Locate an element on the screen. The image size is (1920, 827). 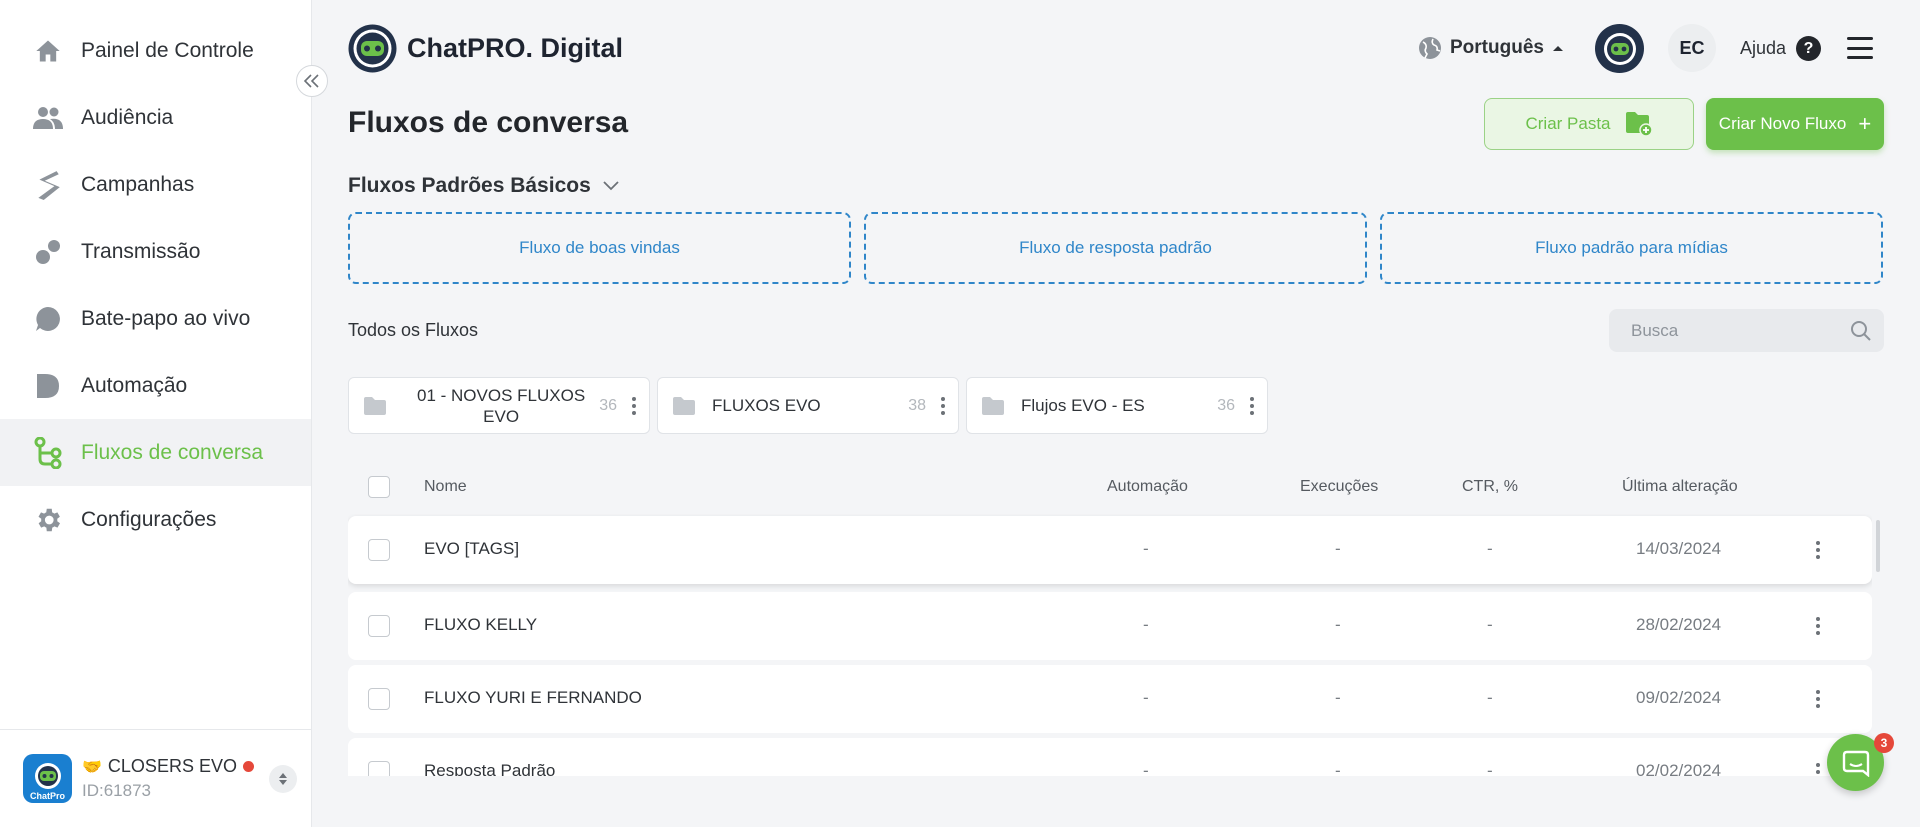
folder-count: 38 is located at coordinates (917, 405).